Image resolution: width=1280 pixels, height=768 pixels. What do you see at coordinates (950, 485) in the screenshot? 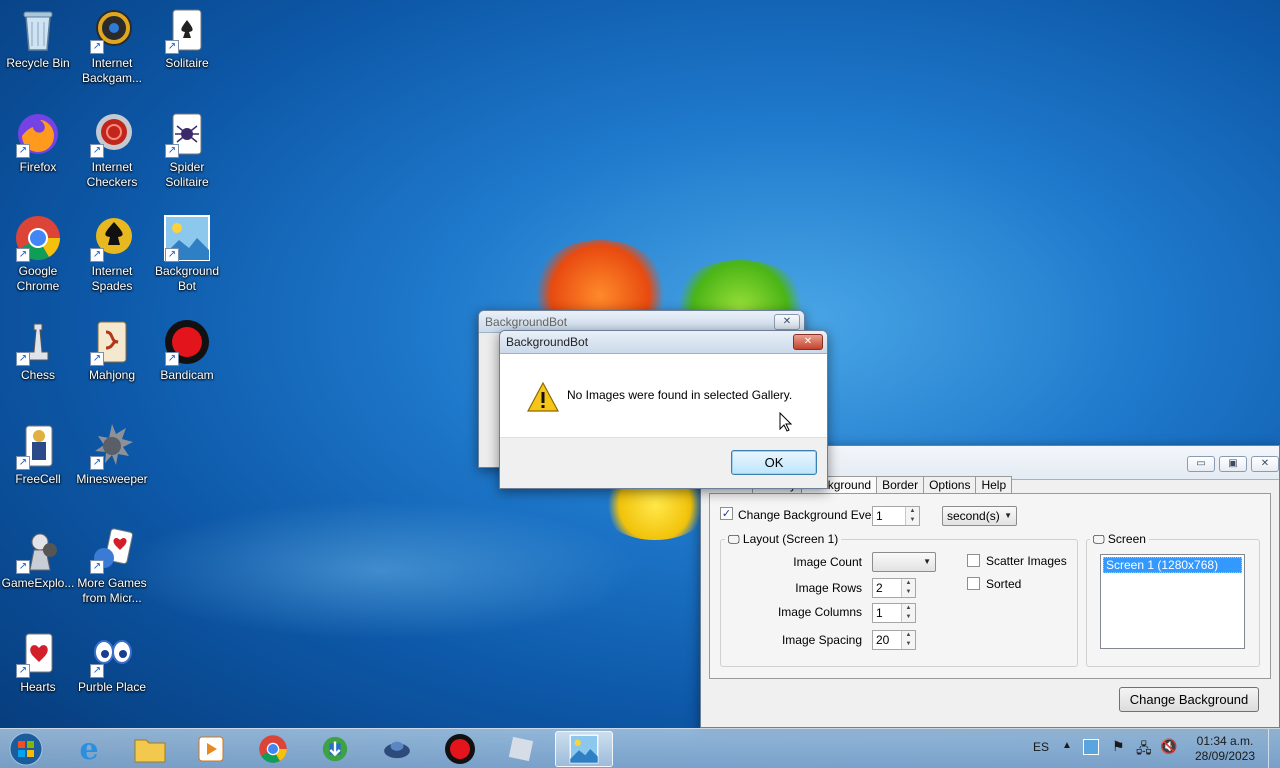
I see `tab-options: Options` at bounding box center [950, 485].